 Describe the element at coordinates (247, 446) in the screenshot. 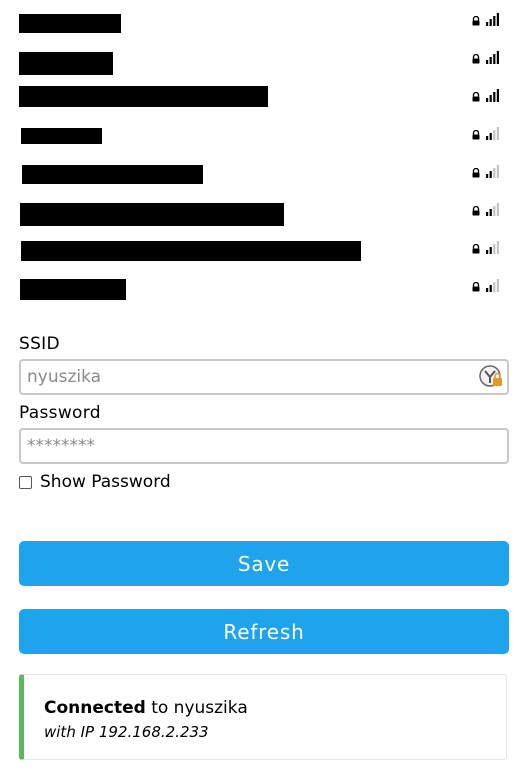

I see `password-input` at that location.